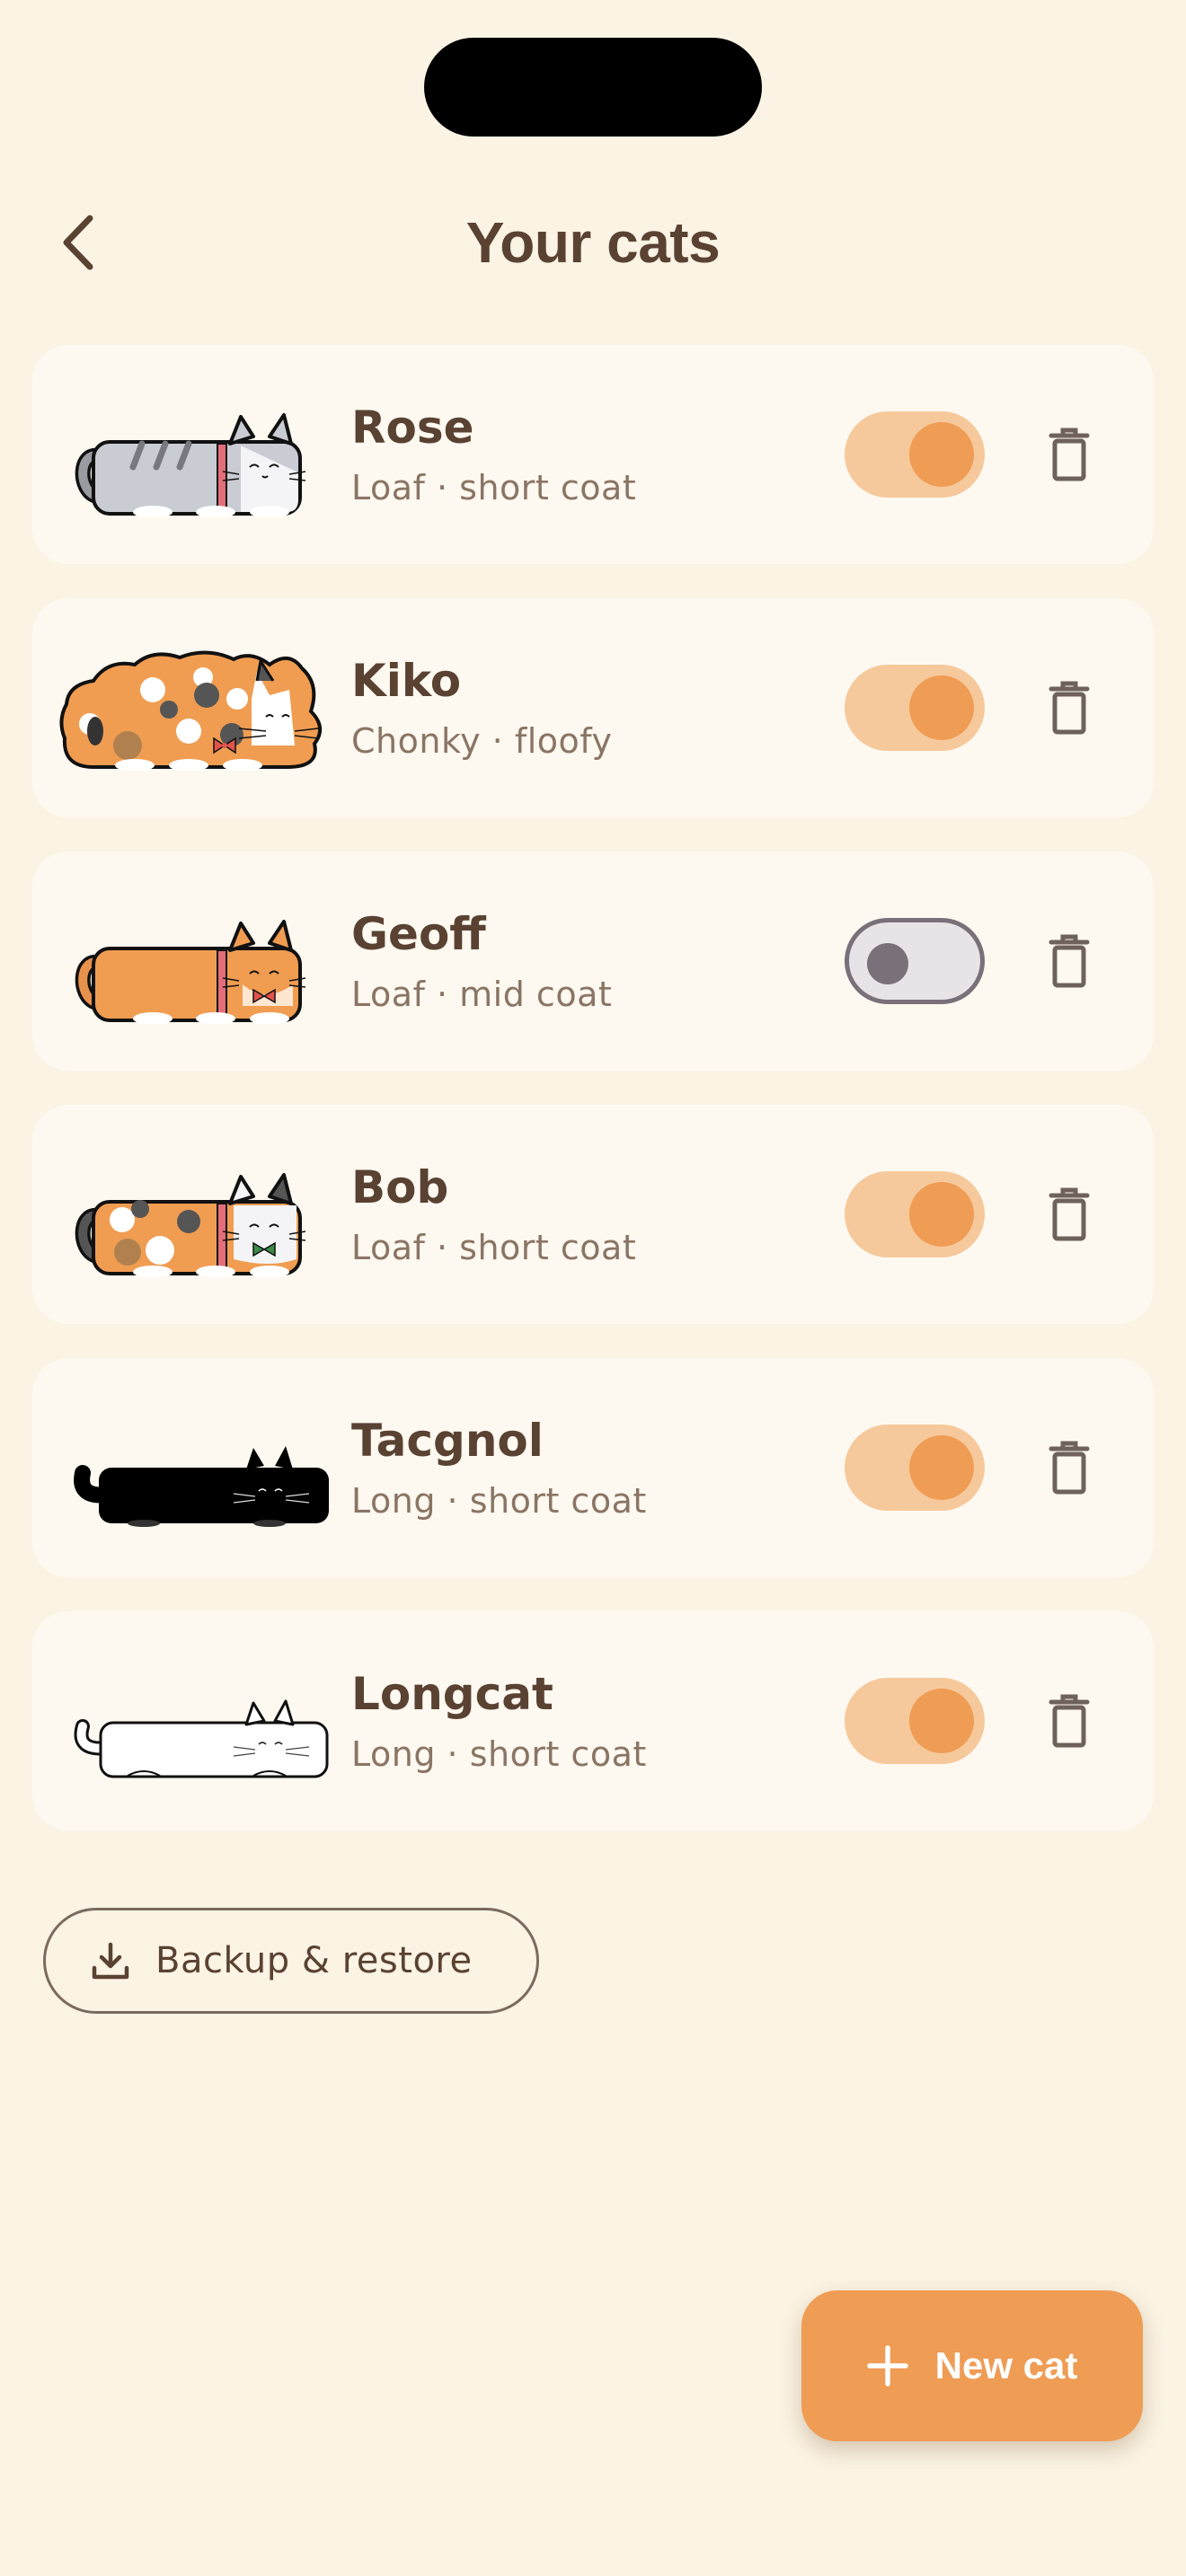 This screenshot has width=1186, height=2576. Describe the element at coordinates (482, 994) in the screenshot. I see `cat-details: Loaf · mid coat` at that location.